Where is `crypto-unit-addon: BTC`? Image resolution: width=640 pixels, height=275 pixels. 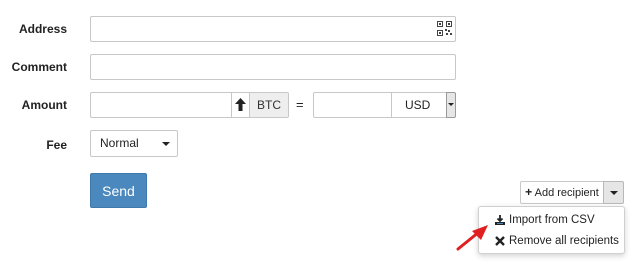
crypto-unit-addon: BTC is located at coordinates (269, 105).